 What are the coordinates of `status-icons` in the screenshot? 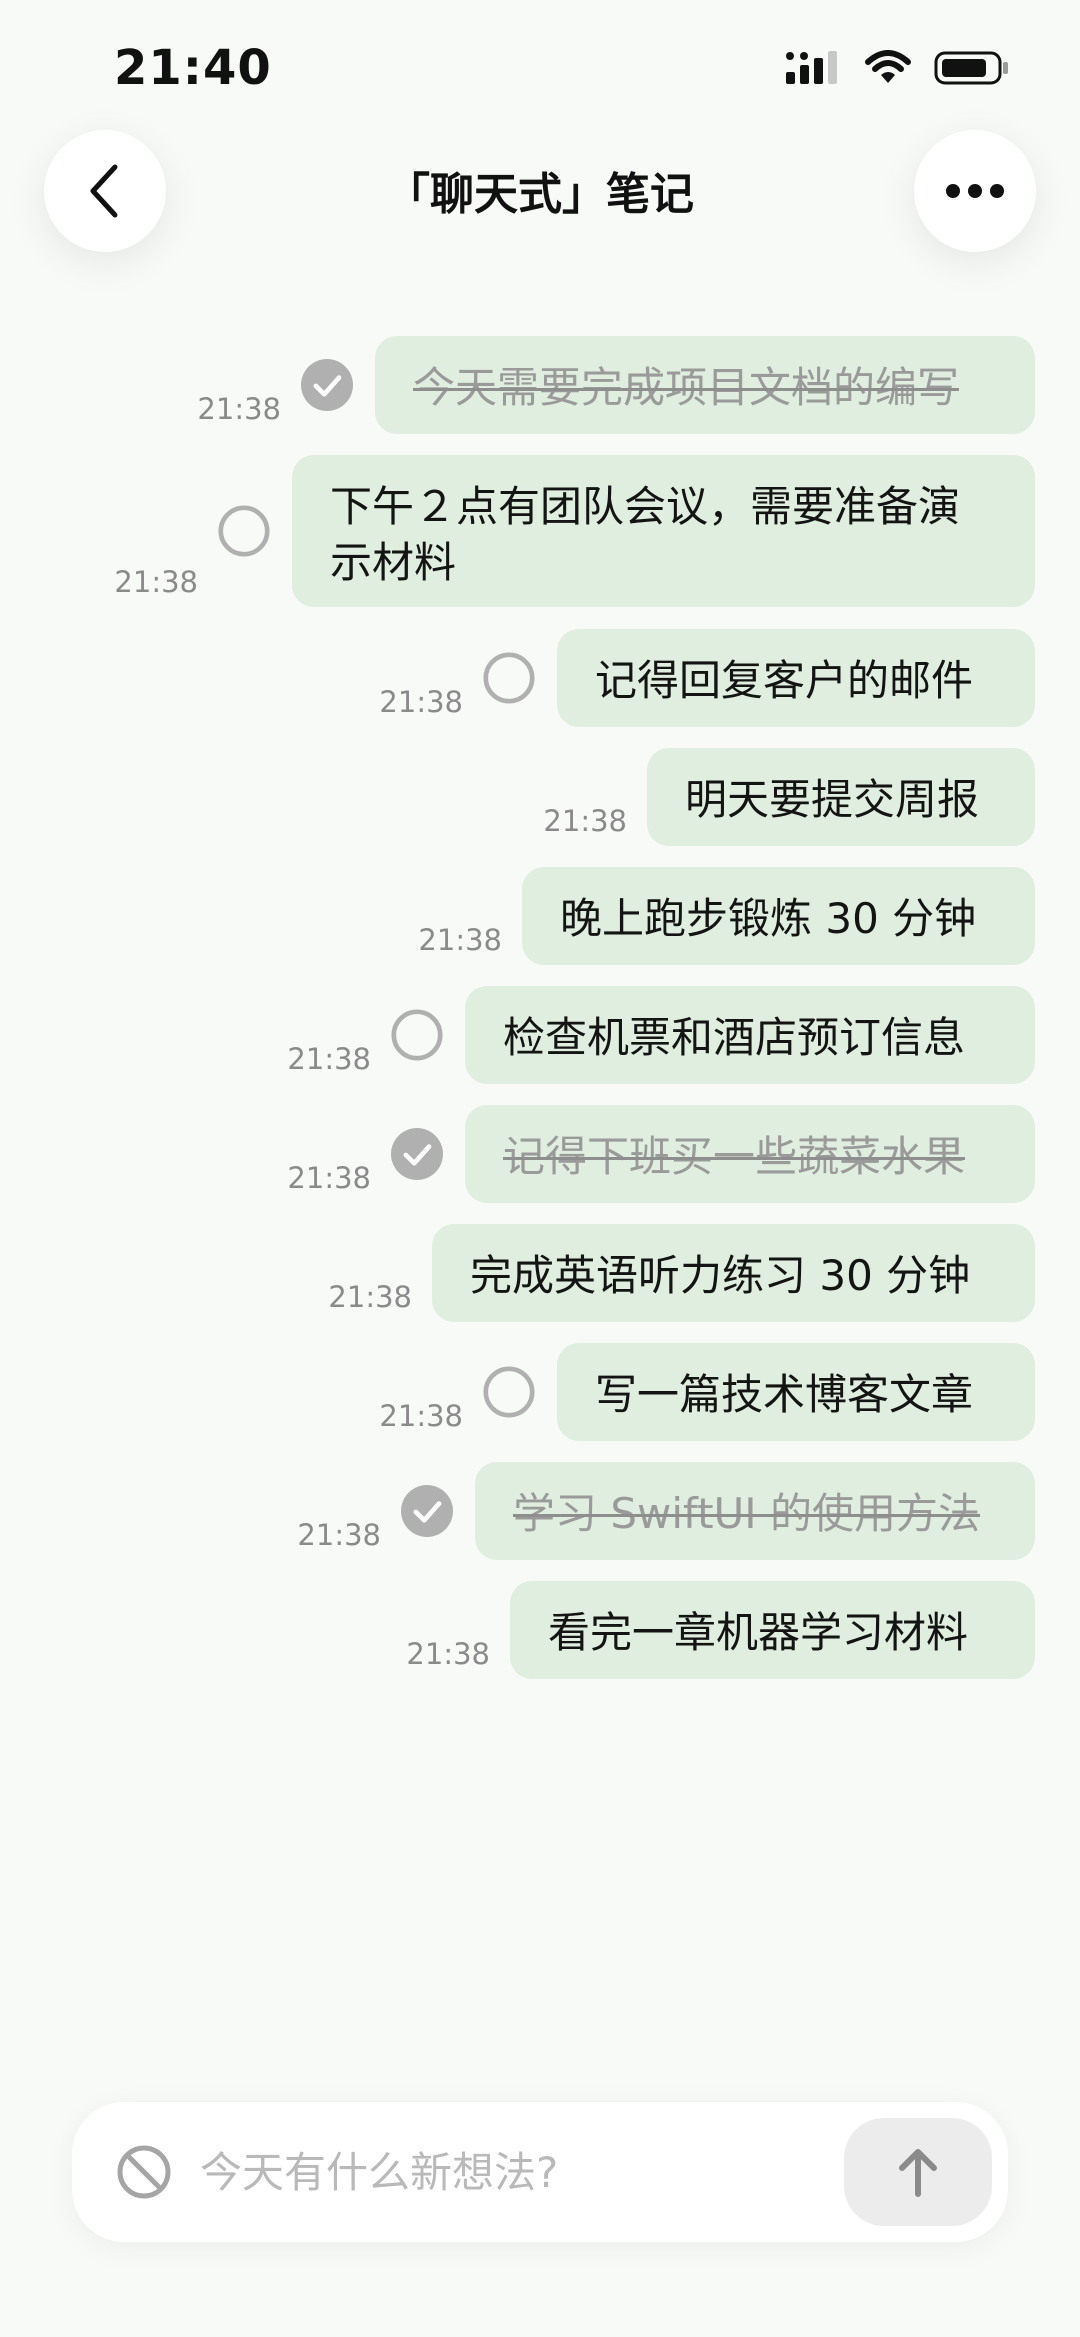 It's located at (898, 68).